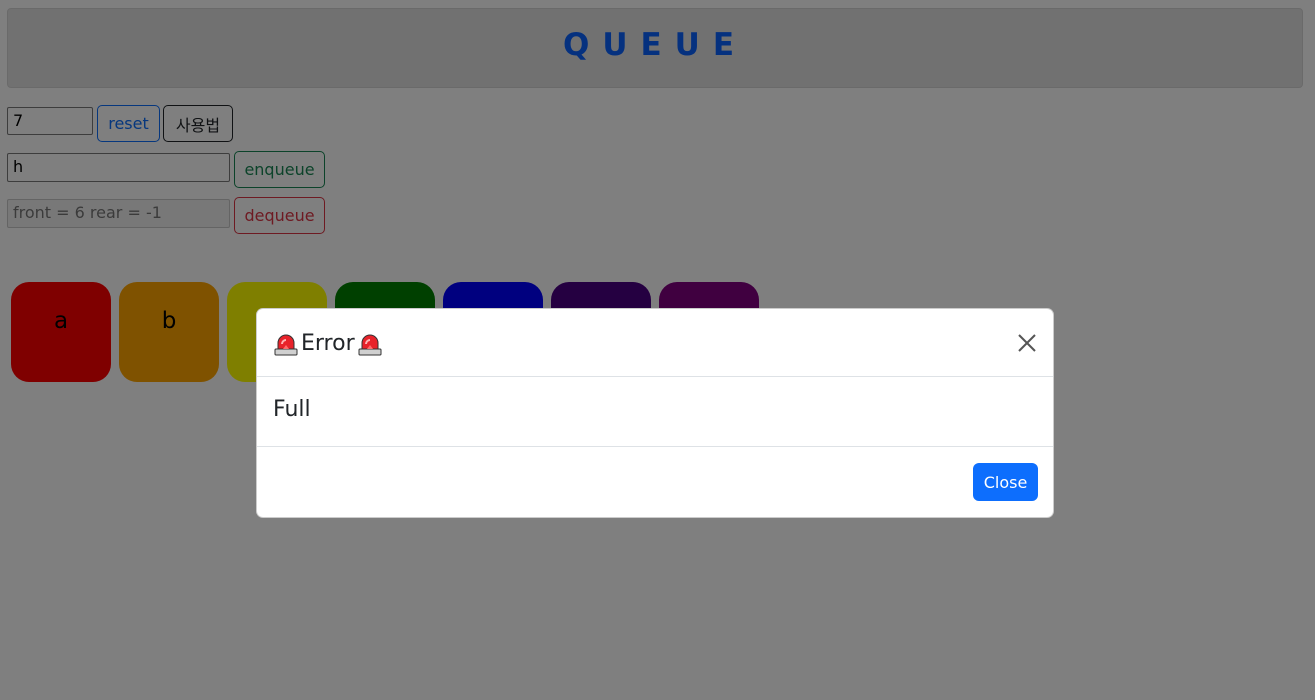 This screenshot has width=1315, height=700. What do you see at coordinates (1027, 343) in the screenshot?
I see `close-icon` at bounding box center [1027, 343].